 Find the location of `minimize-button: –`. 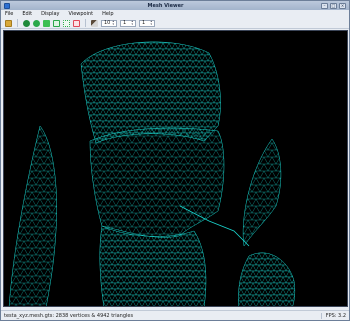

minimize-button: – is located at coordinates (324, 5).